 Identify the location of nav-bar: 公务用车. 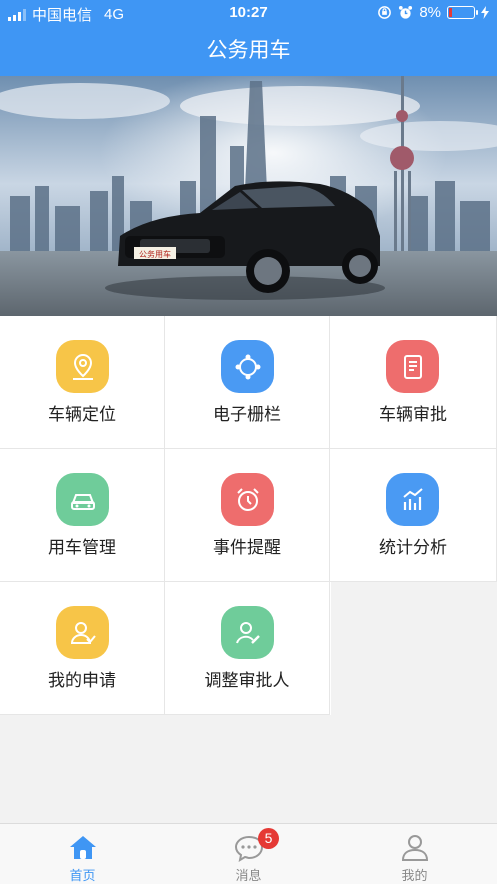
(248, 51).